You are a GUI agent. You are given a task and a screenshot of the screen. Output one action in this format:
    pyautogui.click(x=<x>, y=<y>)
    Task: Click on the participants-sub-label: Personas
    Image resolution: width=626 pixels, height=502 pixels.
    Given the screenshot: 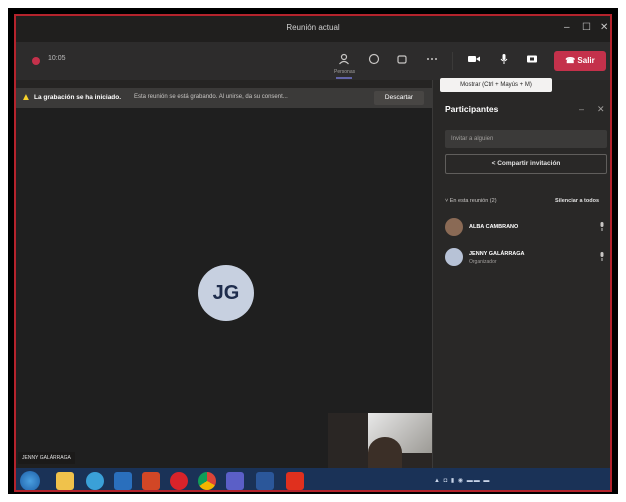 What is the action you would take?
    pyautogui.click(x=345, y=72)
    